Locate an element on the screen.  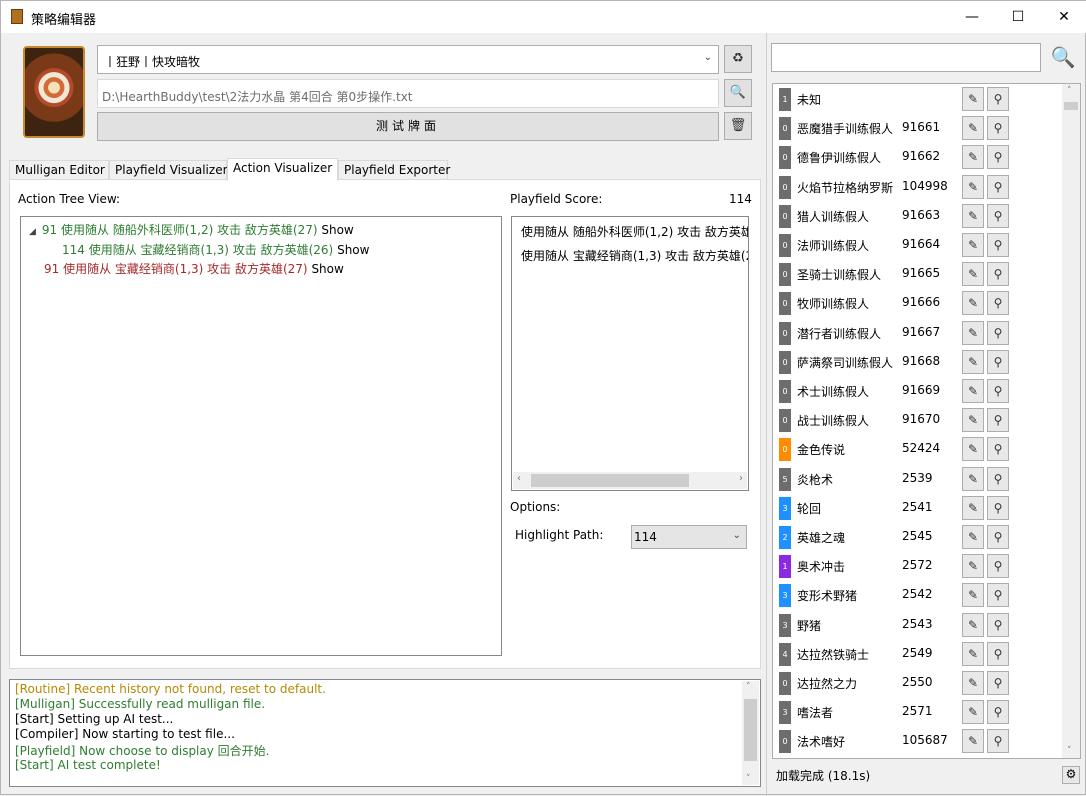
tree-node: 91 使用随从 宝藏经销商(1,3) 攻击 敌方英雄(27) Show is located at coordinates (194, 268).